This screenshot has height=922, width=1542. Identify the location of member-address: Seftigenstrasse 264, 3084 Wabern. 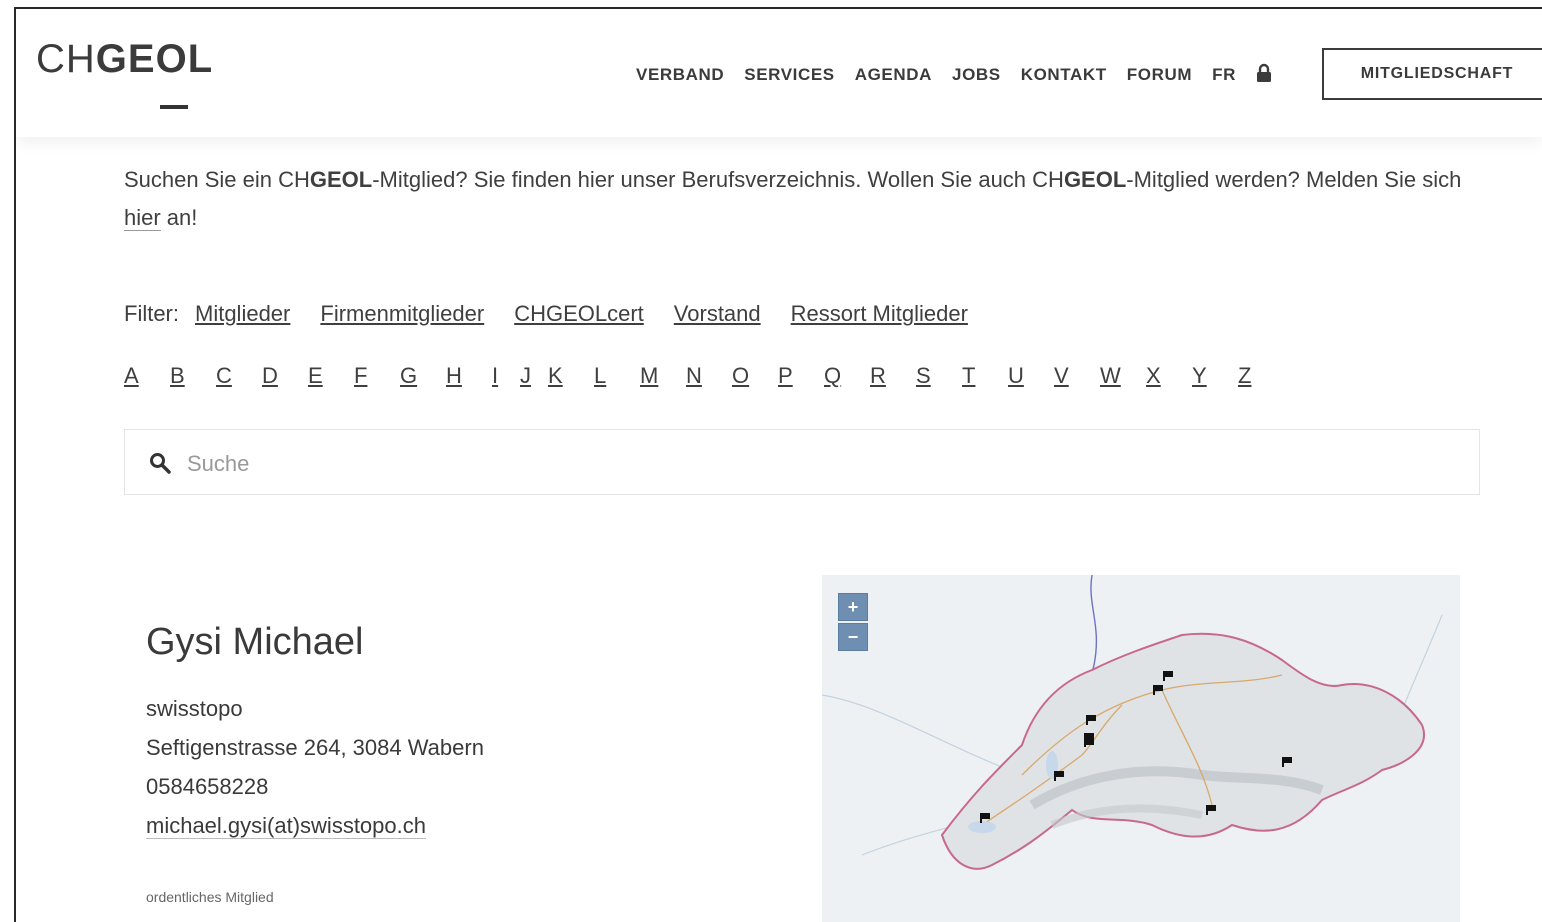
(315, 747).